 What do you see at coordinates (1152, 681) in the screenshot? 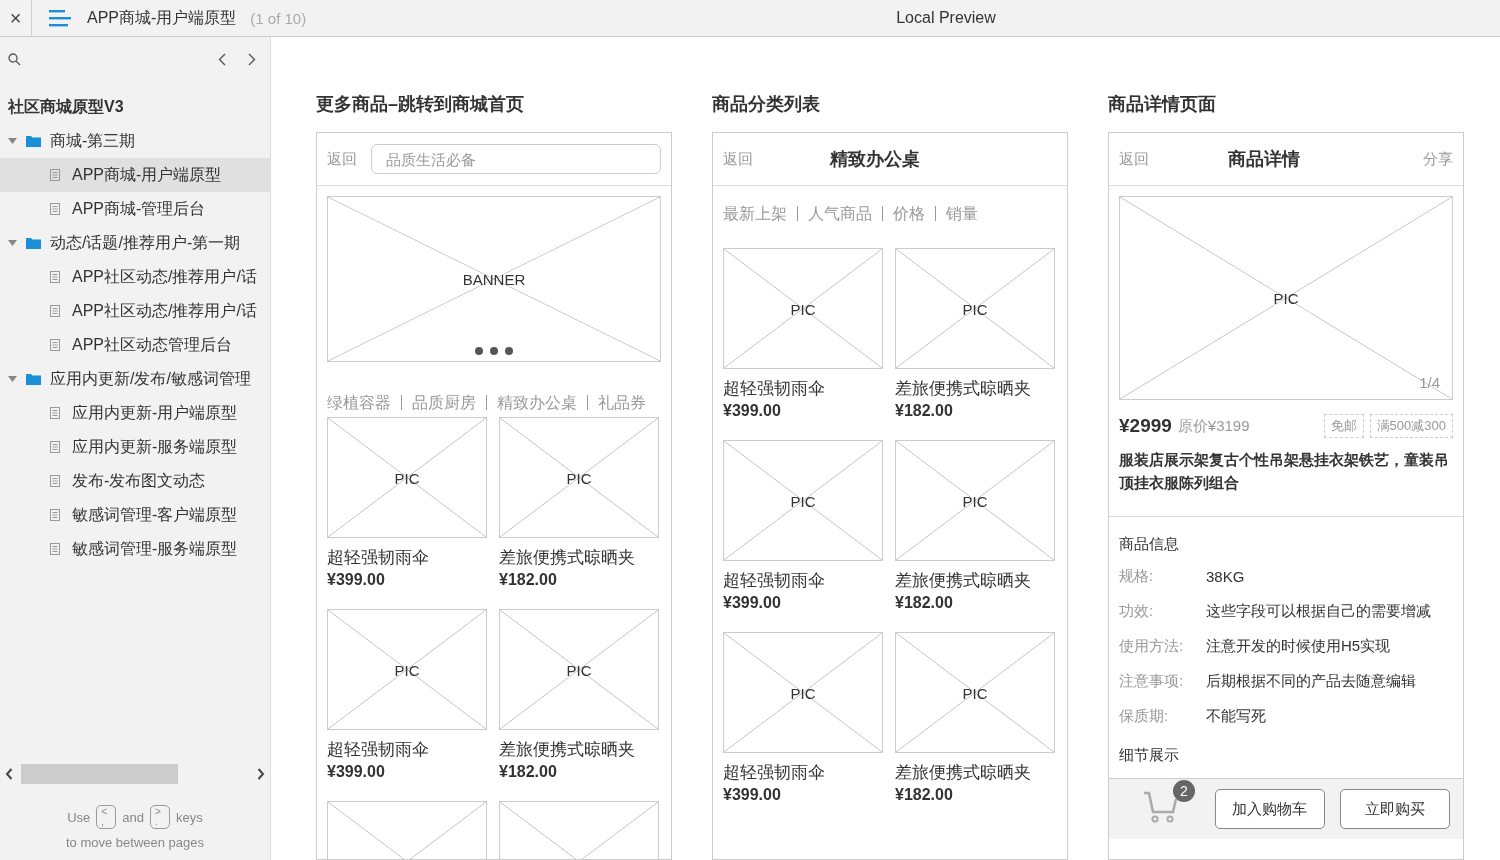
I see `spec-label: 注意事项:` at bounding box center [1152, 681].